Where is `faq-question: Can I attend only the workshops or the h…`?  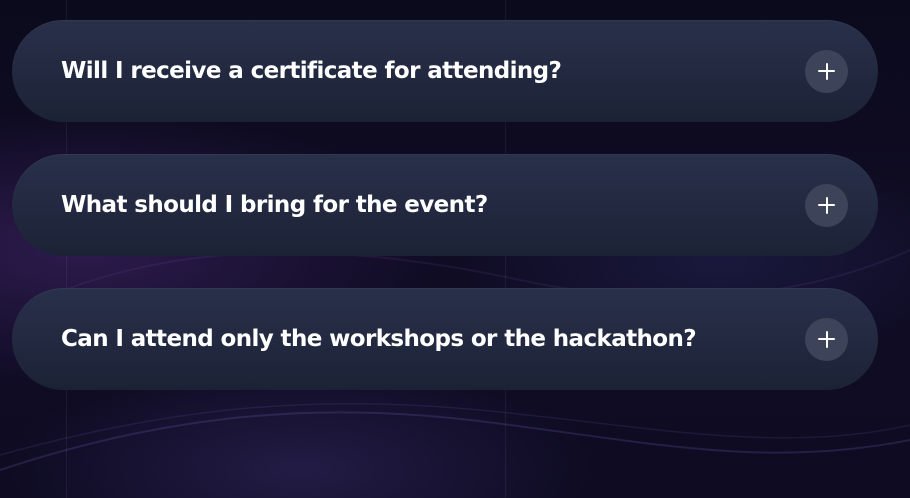
faq-question: Can I attend only the workshops or the h… is located at coordinates (379, 339).